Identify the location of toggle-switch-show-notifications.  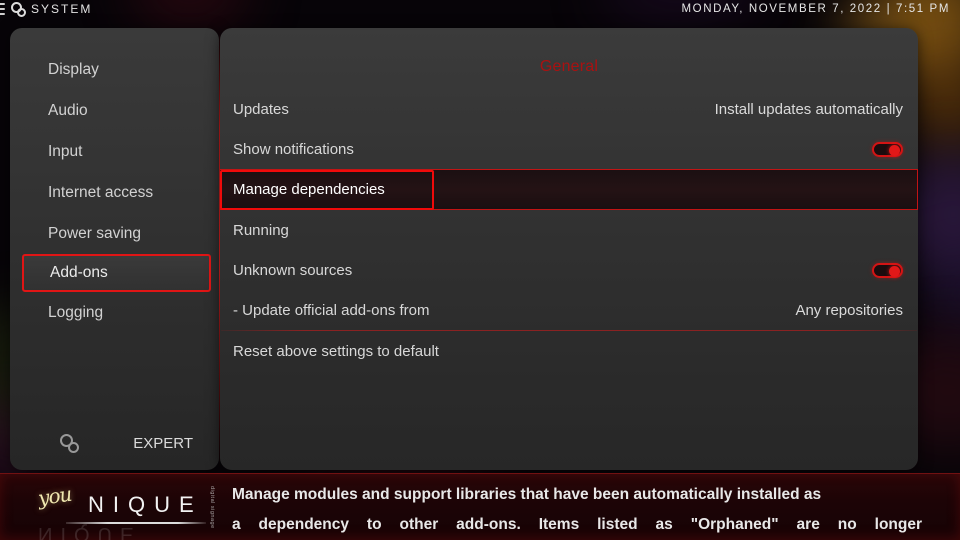
(887, 149).